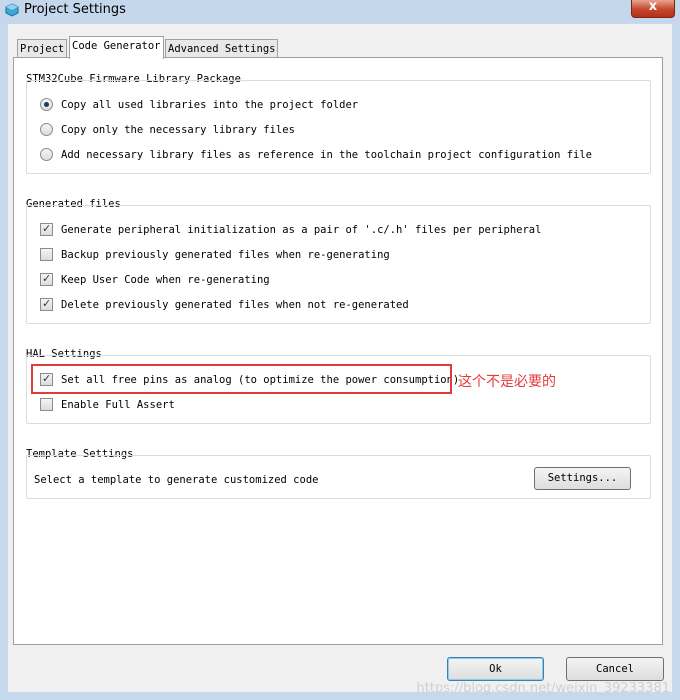 The width and height of the screenshot is (680, 700). I want to click on radio-selected-dot, so click(46, 104).